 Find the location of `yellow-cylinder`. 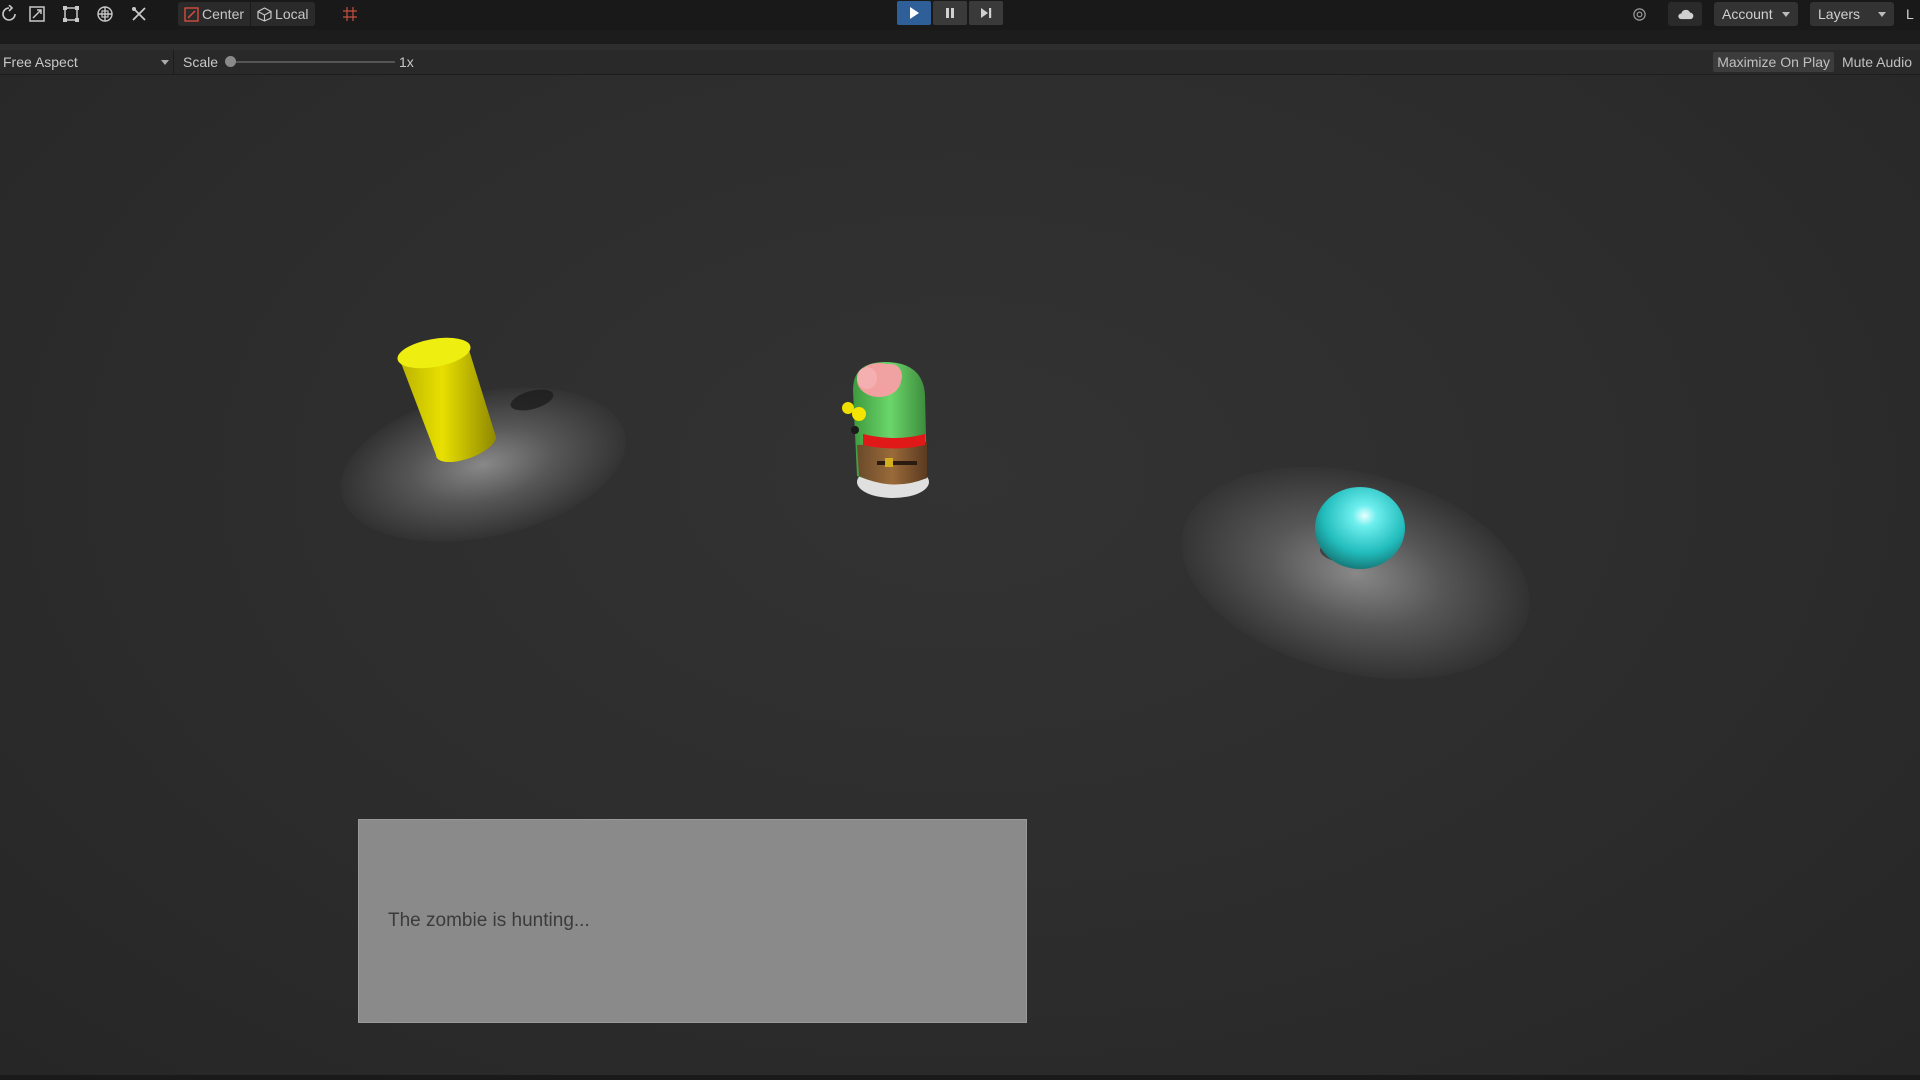

yellow-cylinder is located at coordinates (475, 400).